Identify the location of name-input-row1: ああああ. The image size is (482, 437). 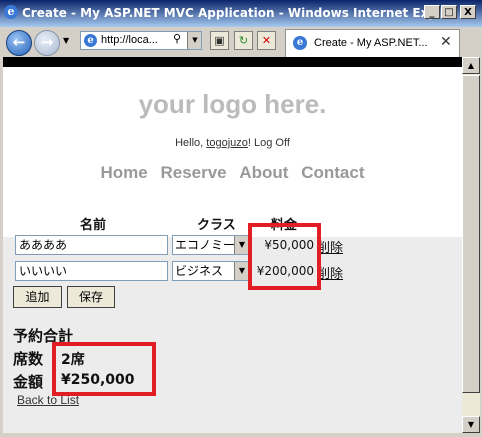
(91, 245).